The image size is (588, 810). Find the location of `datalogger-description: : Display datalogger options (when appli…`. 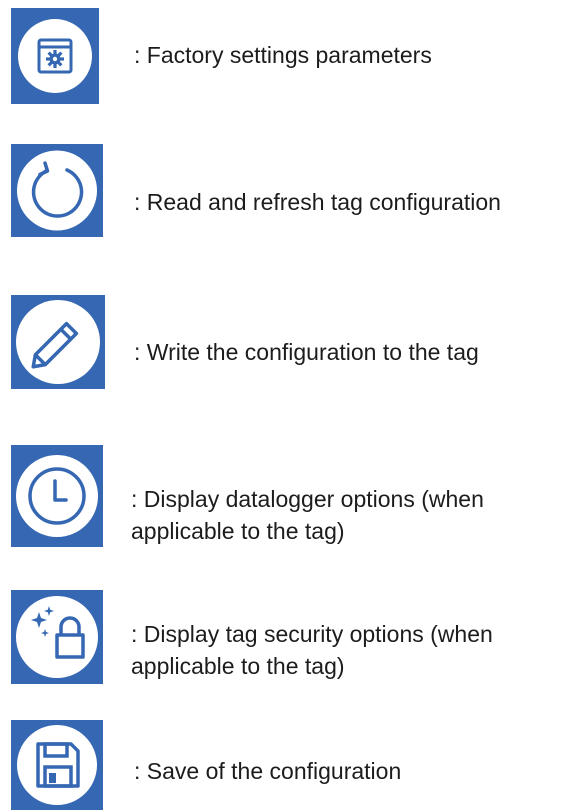

datalogger-description: : Display datalogger options (when appli… is located at coordinates (307, 515).